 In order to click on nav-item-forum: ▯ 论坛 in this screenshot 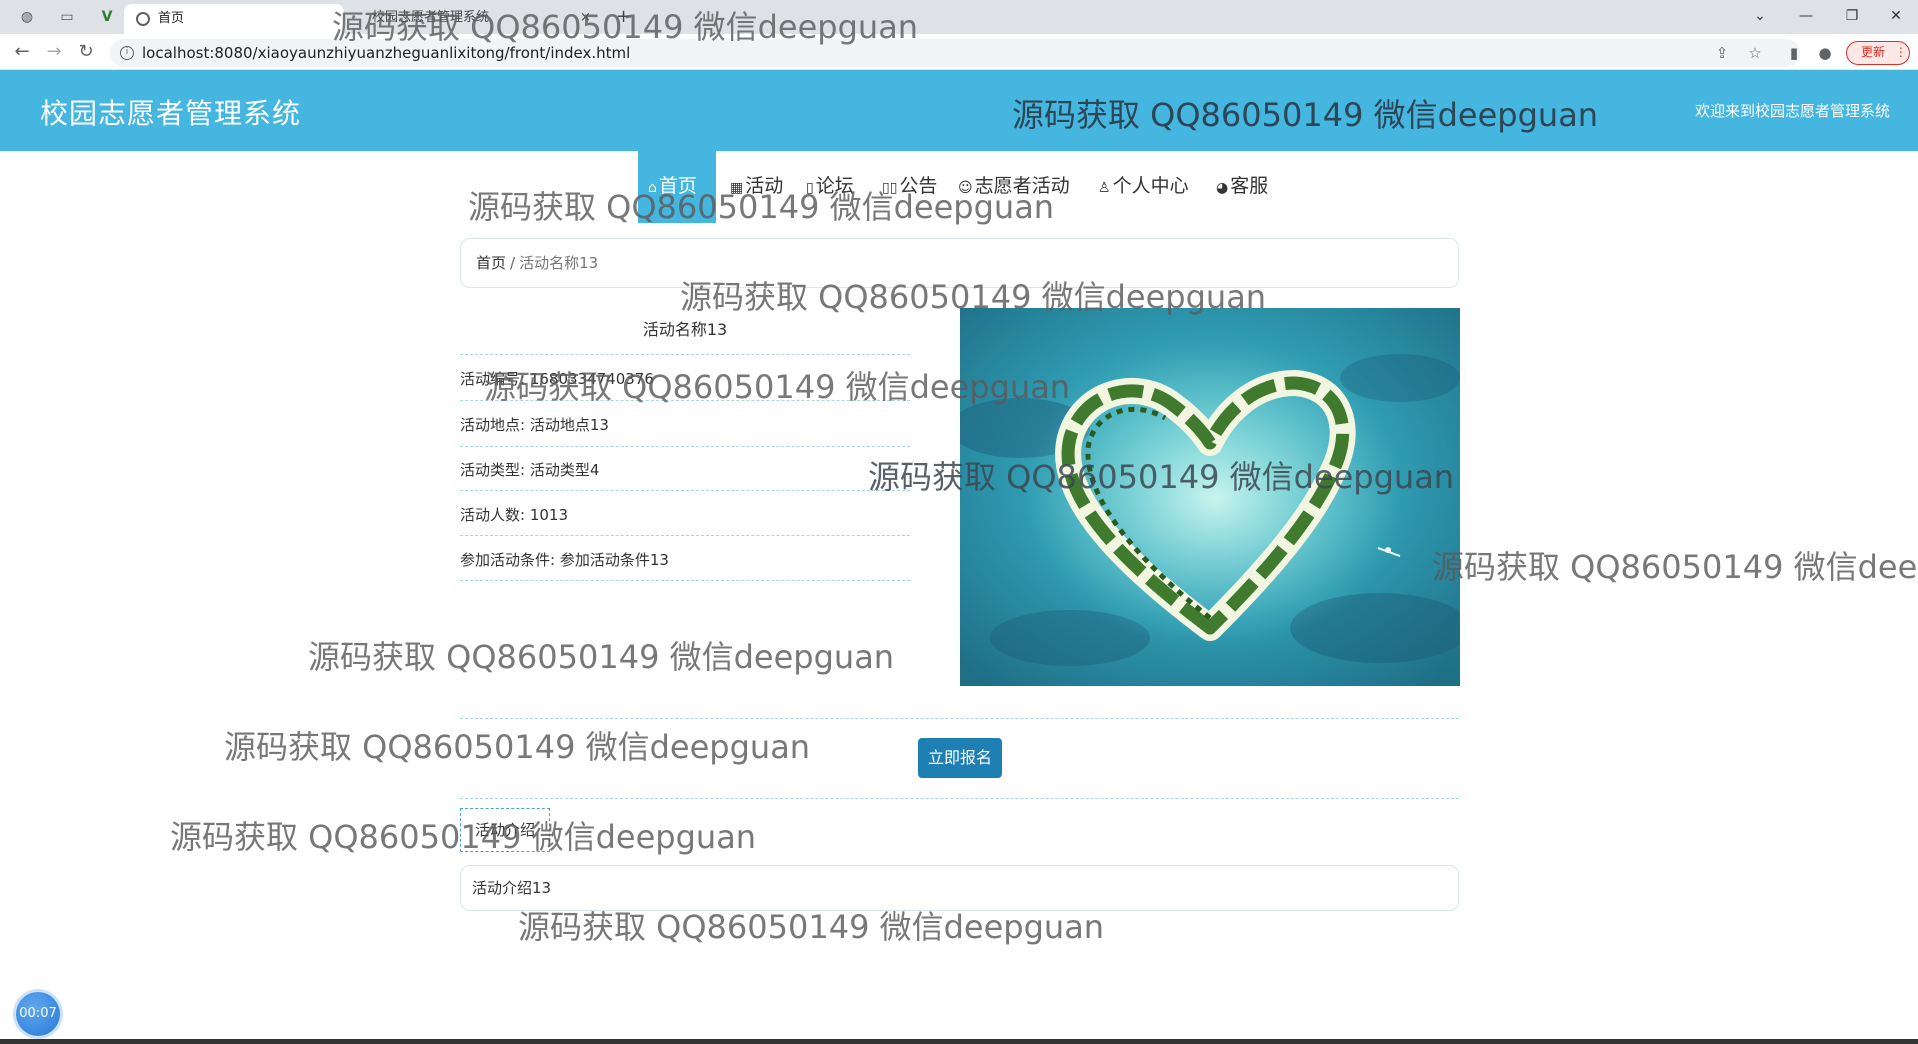, I will do `click(830, 187)`.